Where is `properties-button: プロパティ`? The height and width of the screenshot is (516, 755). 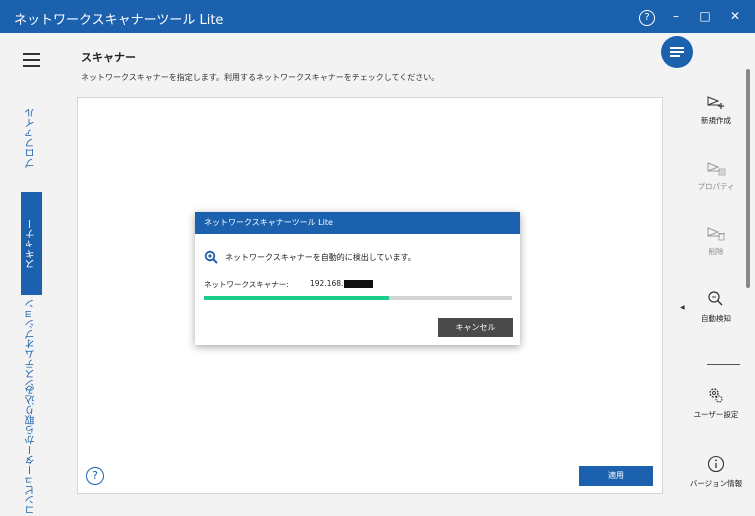
properties-button: プロパティ is located at coordinates (716, 175).